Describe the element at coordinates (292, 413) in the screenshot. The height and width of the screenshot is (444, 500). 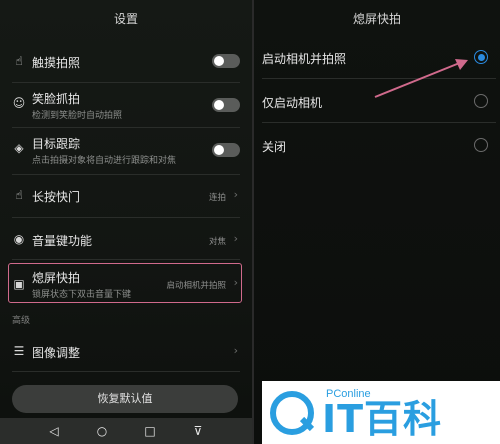
I see `magnifier-logo-icon` at that location.